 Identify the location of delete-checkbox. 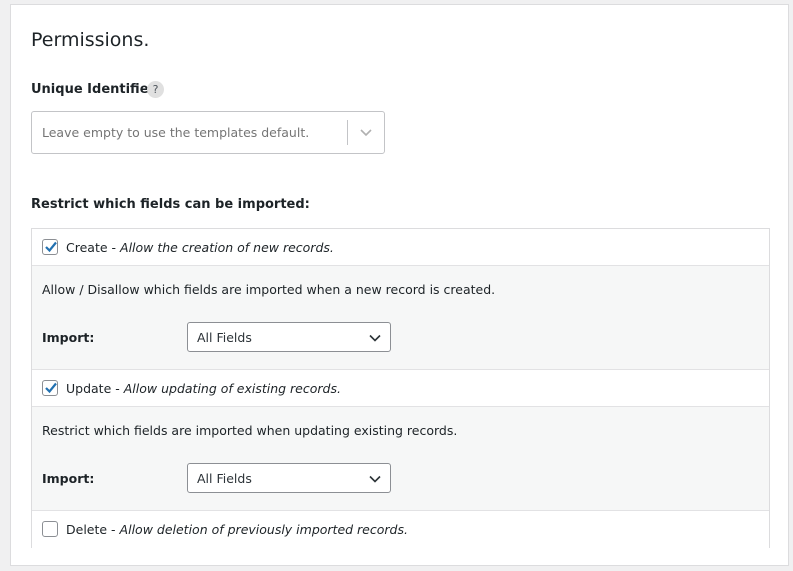
(50, 529).